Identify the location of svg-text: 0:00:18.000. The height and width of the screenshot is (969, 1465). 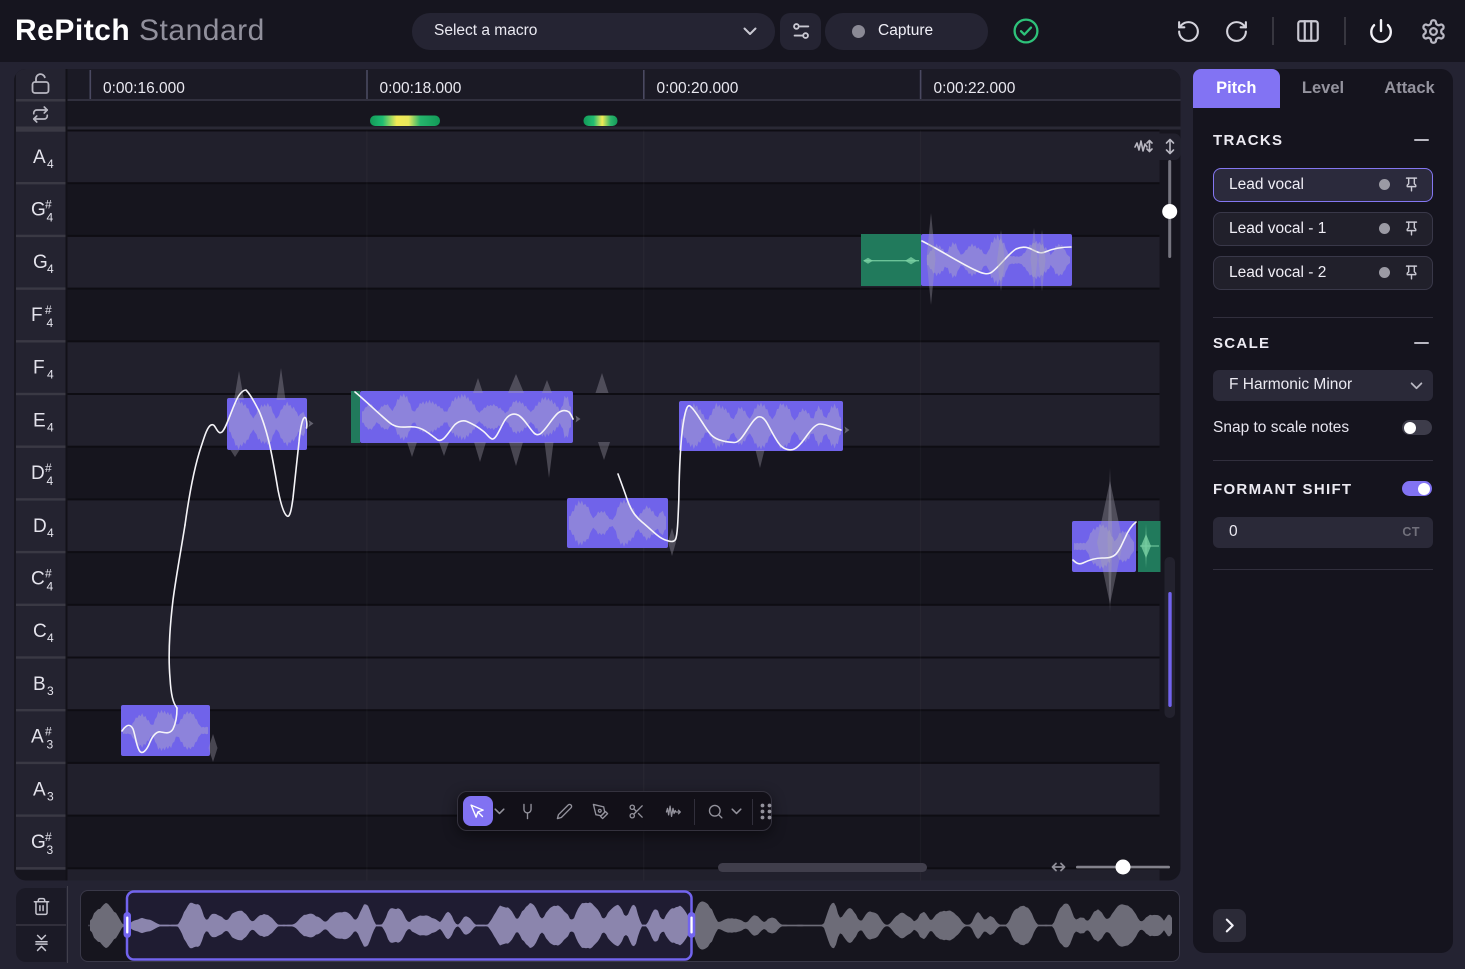
(421, 88).